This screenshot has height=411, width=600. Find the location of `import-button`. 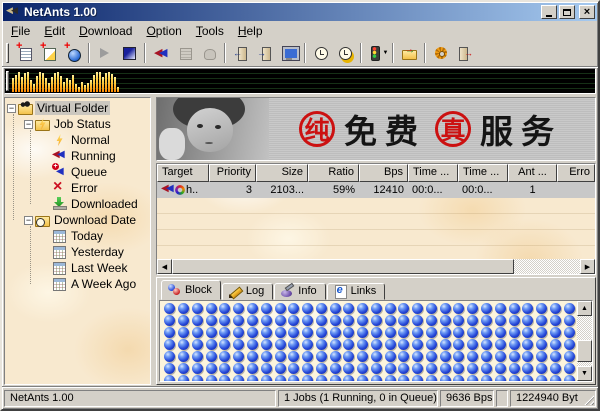

import-button is located at coordinates (241, 53).